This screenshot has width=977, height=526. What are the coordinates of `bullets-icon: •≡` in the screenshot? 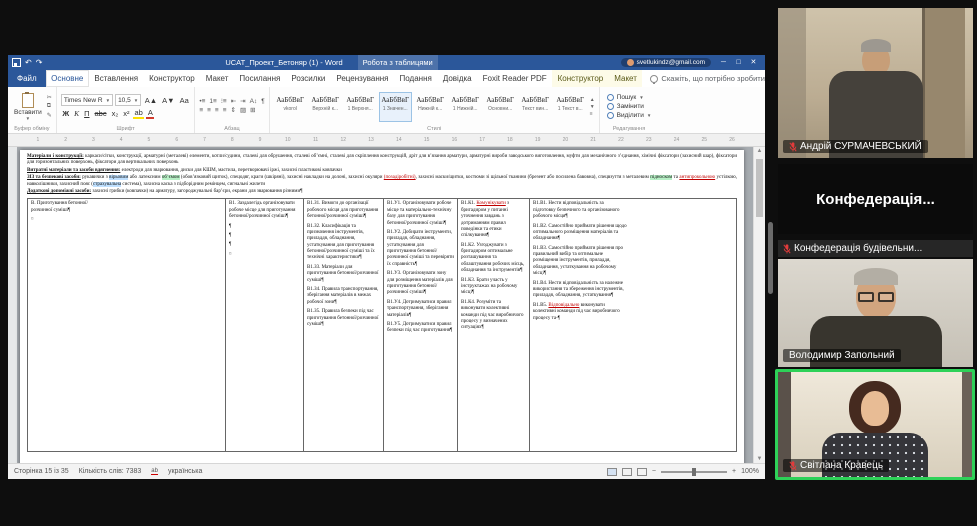 It's located at (202, 102).